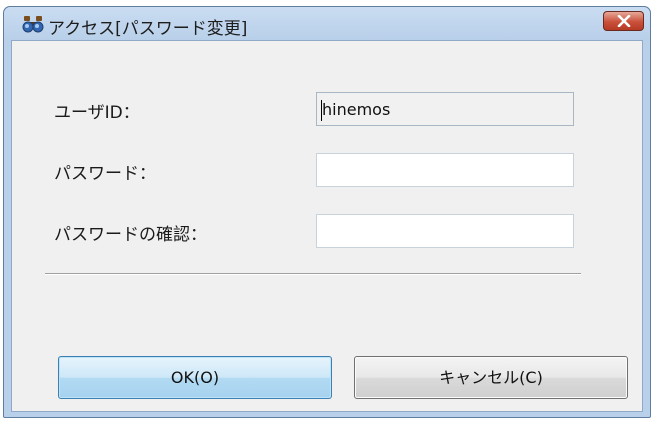  I want to click on separator, so click(313, 274).